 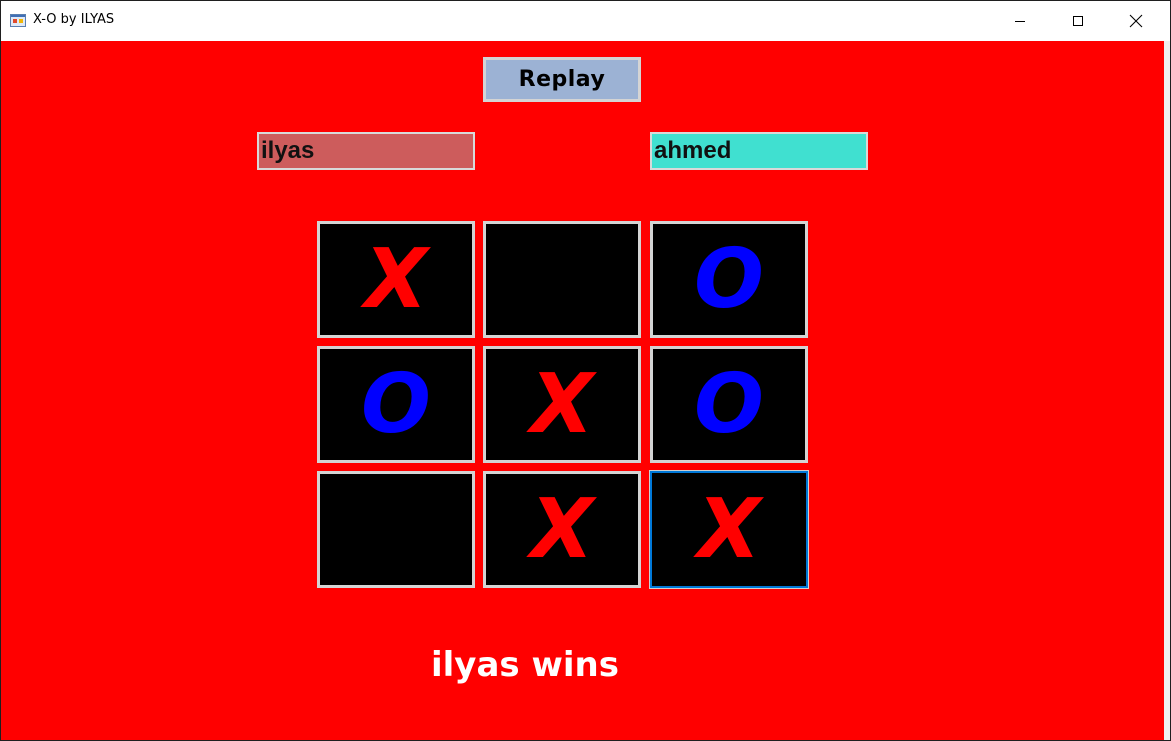 I want to click on minimize-icon, so click(x=1020, y=21).